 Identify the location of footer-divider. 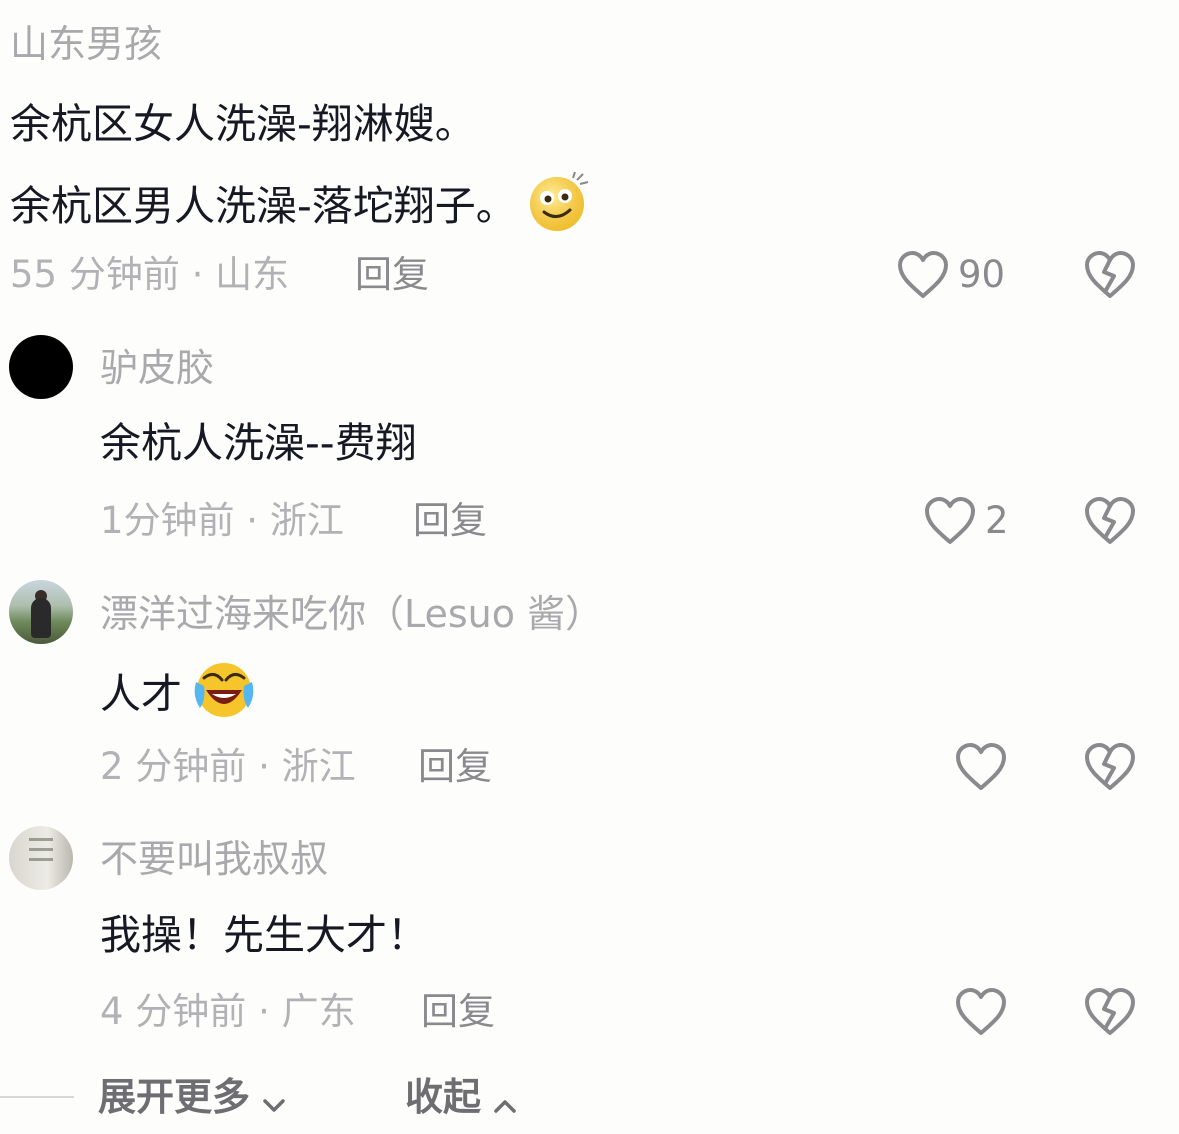
(37, 1097).